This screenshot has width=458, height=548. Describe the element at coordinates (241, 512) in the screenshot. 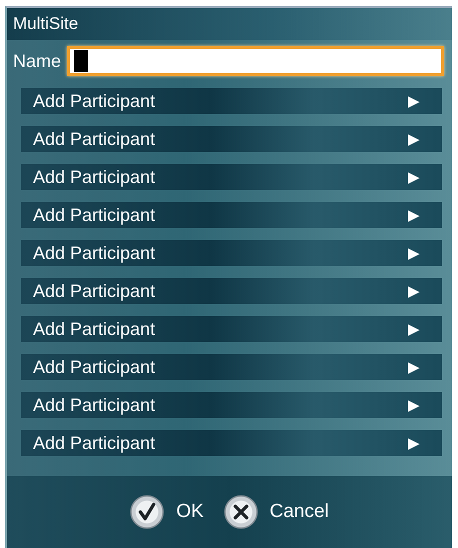

I see `close-icon` at that location.